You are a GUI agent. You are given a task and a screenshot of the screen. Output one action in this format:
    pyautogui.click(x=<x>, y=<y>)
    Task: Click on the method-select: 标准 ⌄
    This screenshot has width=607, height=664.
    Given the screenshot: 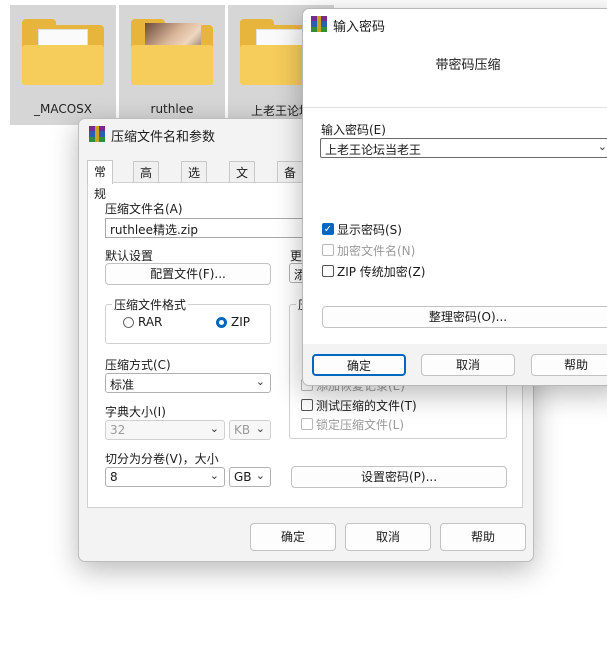 What is the action you would take?
    pyautogui.click(x=188, y=383)
    